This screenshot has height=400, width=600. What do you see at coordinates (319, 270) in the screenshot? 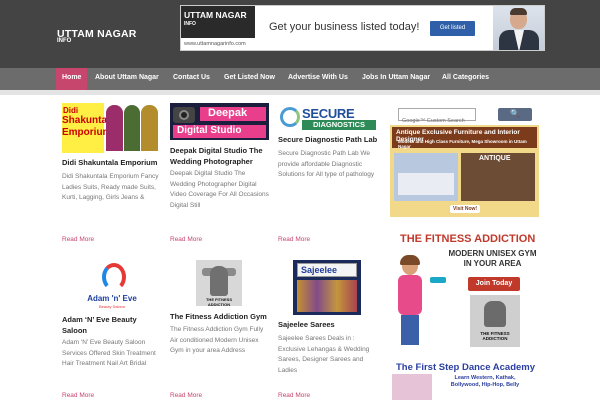
I see `thumb-text: Sajeelee` at bounding box center [319, 270].